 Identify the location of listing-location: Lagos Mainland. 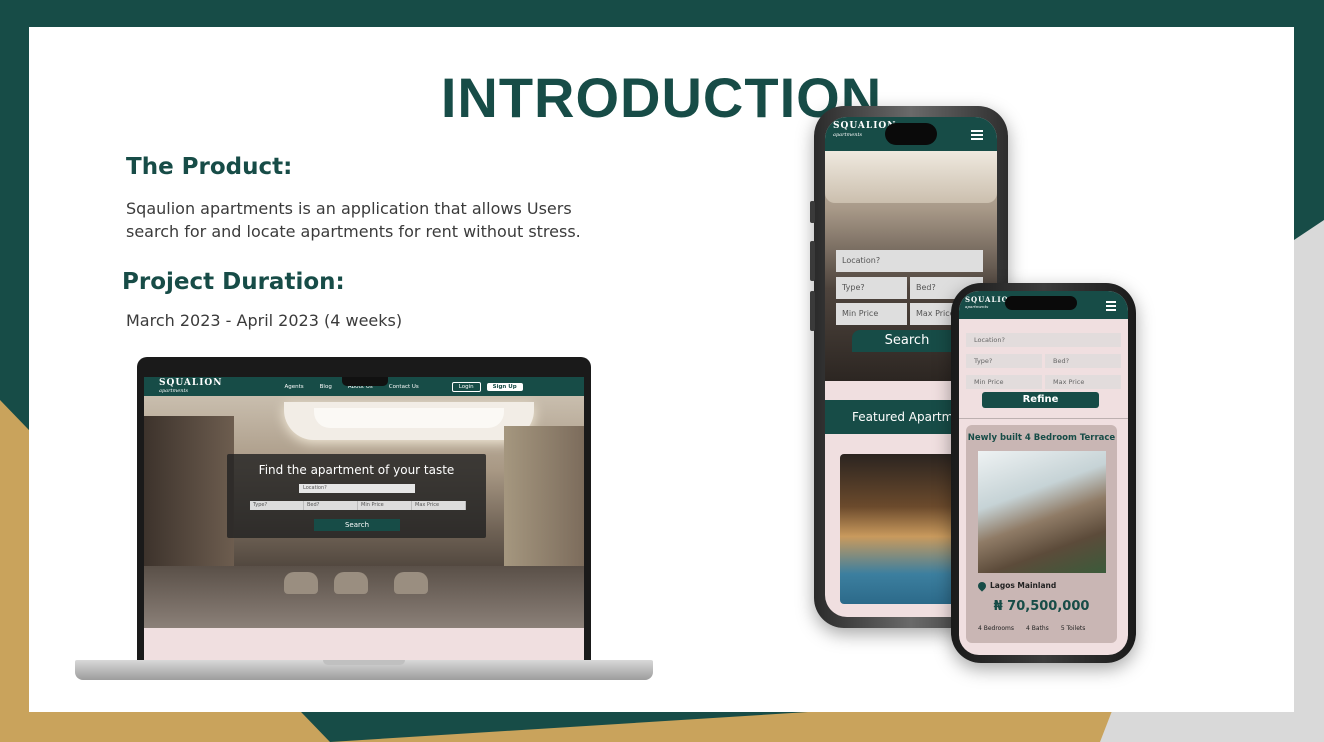
(1016, 585).